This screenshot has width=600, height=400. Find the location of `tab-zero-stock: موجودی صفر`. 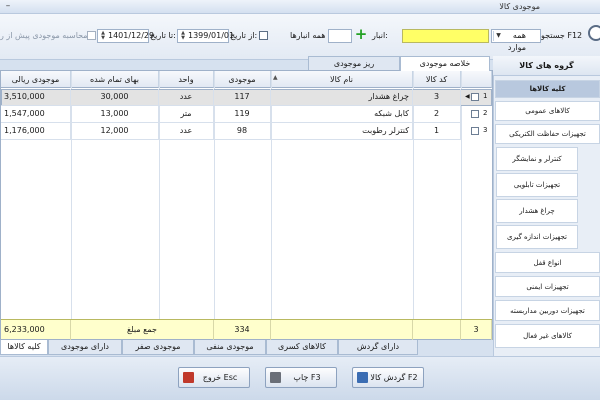

tab-zero-stock: موجودی صفر is located at coordinates (158, 347).